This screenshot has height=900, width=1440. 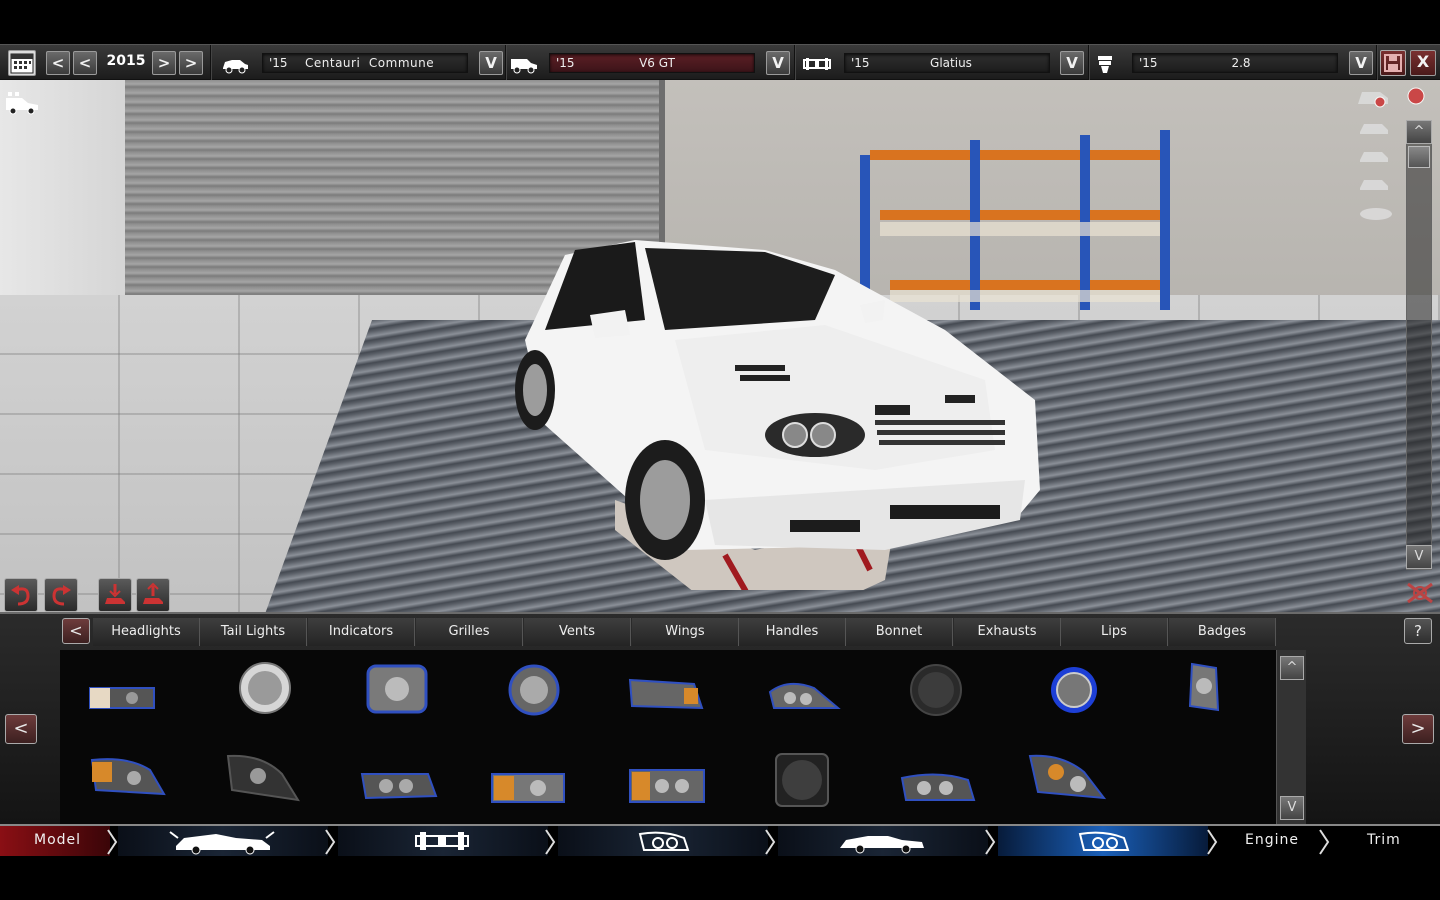 What do you see at coordinates (777, 415) in the screenshot?
I see `car-model-render` at bounding box center [777, 415].